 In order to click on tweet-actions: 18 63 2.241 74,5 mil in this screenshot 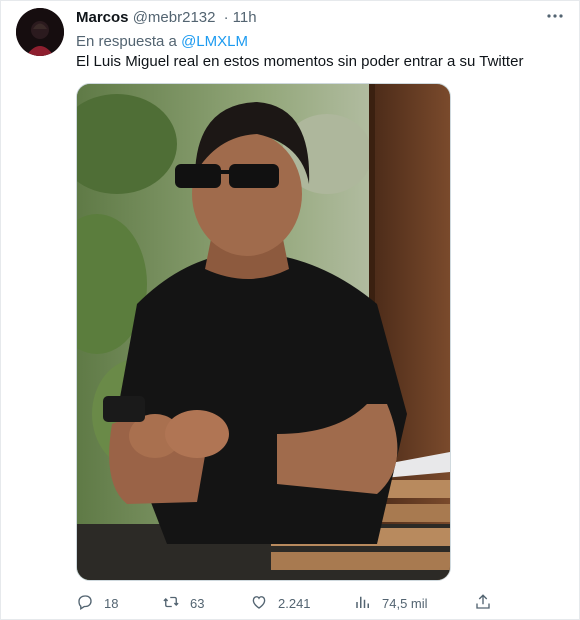, I will do `click(286, 604)`.